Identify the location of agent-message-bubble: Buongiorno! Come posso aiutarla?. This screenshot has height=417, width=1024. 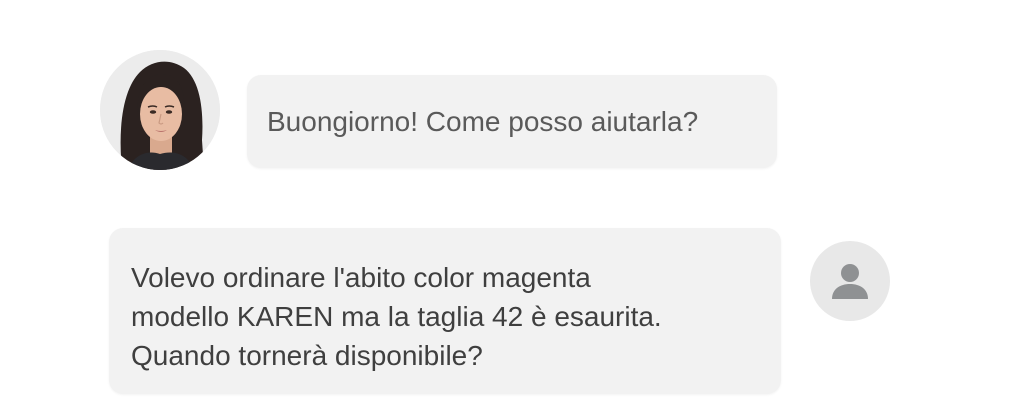
(512, 121).